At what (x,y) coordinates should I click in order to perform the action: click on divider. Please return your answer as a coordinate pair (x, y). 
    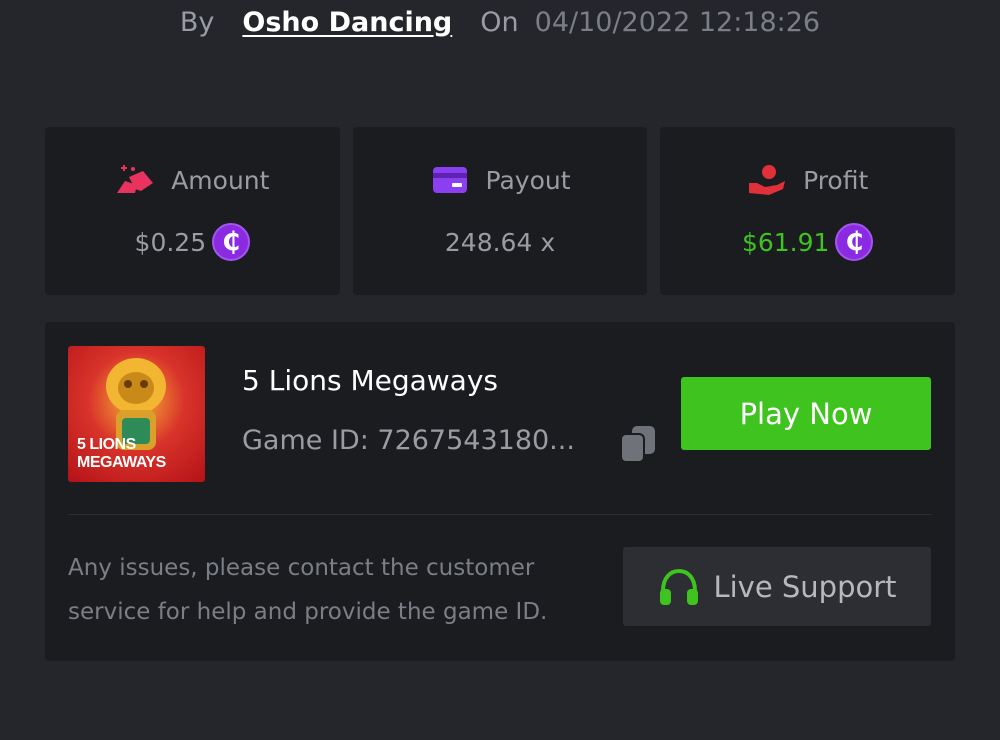
    Looking at the image, I should click on (500, 514).